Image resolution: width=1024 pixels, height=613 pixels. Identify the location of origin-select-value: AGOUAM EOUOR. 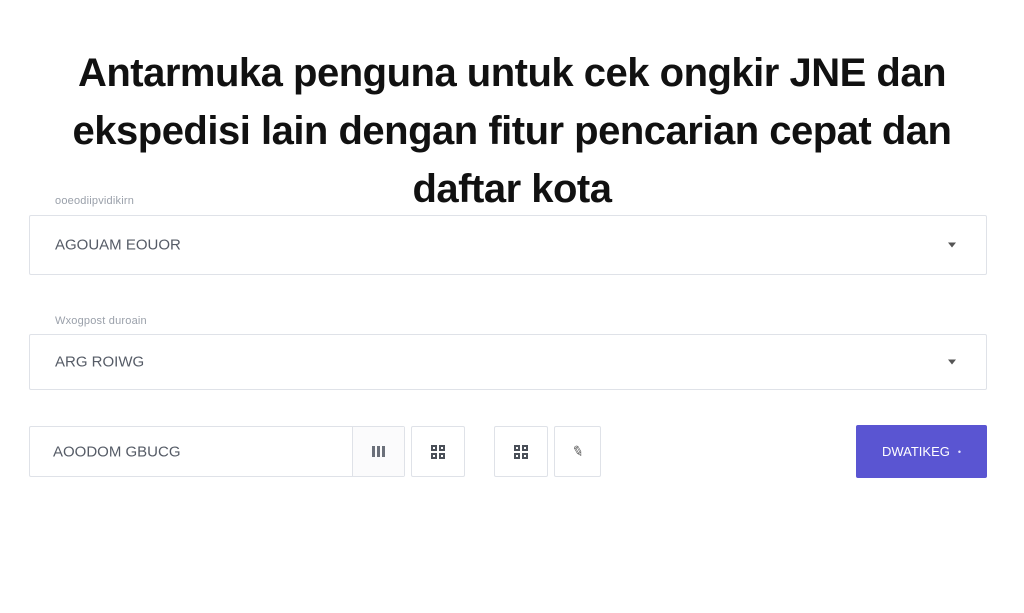
(118, 245).